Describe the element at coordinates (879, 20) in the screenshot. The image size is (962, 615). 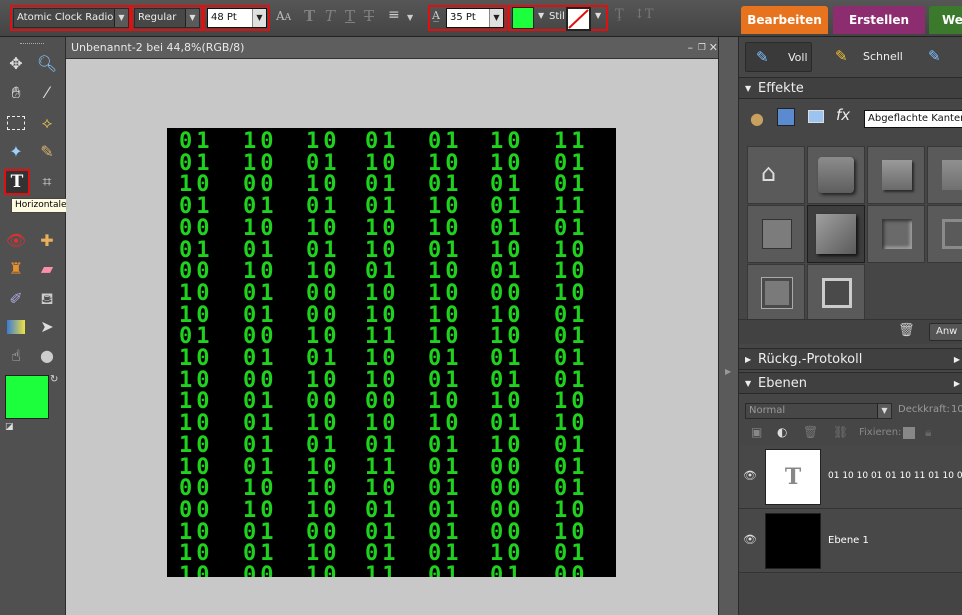
I see `tab-erstellen: Erstellen` at that location.